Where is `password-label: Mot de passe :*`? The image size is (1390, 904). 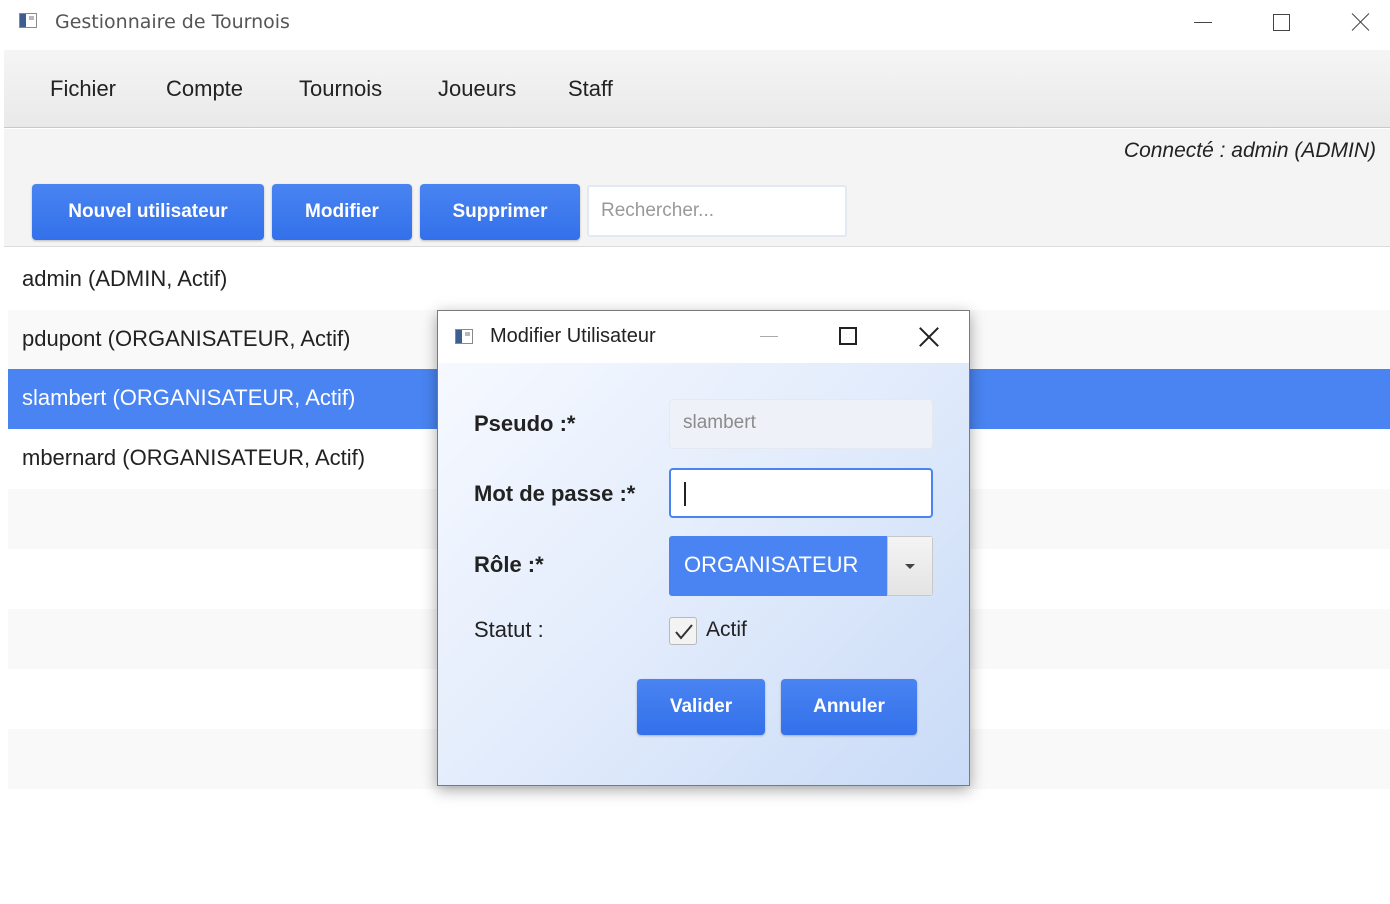 password-label: Mot de passe :* is located at coordinates (555, 493).